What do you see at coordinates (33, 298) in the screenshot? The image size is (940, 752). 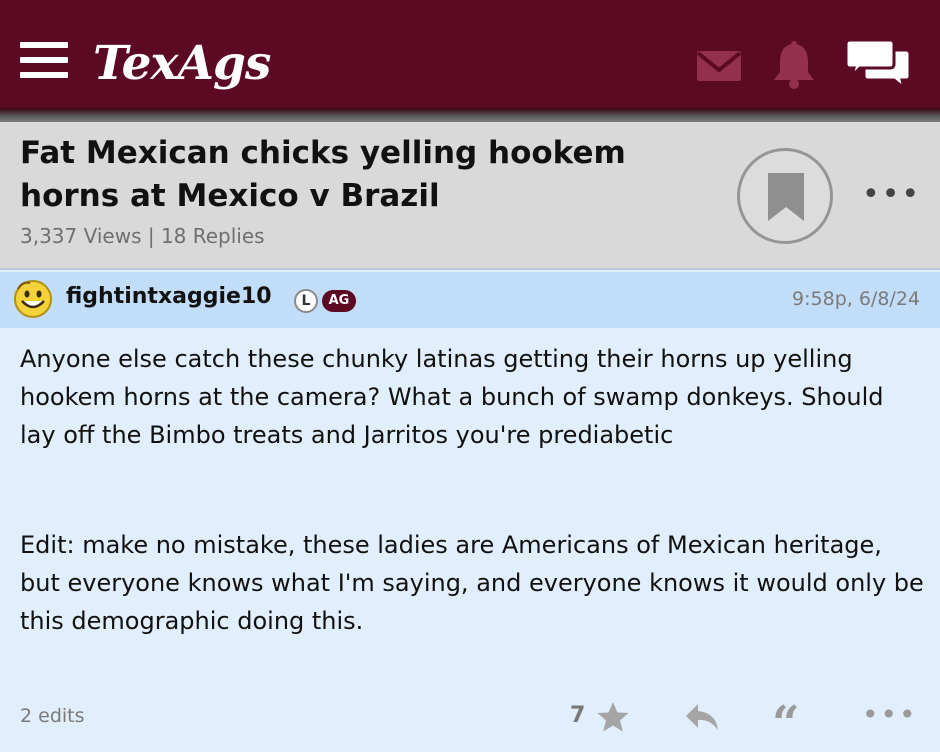 I see `smiley-avatar` at bounding box center [33, 298].